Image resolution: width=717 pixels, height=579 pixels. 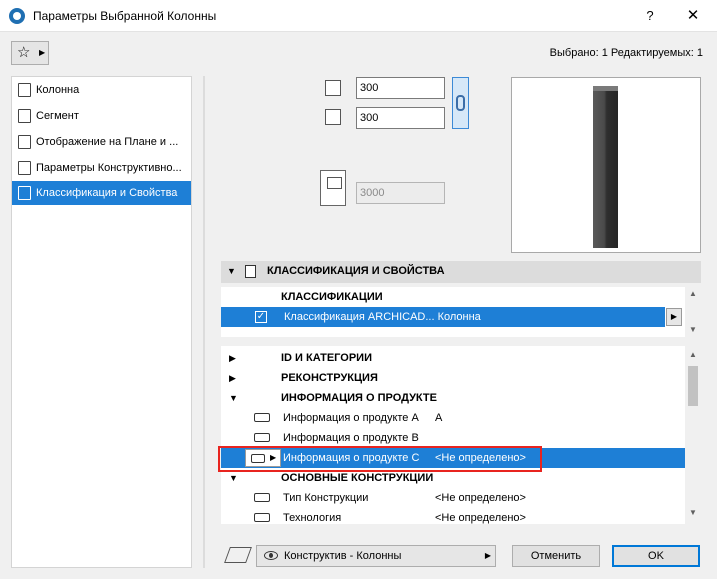 I want to click on depth-input: 300, so click(x=400, y=118).